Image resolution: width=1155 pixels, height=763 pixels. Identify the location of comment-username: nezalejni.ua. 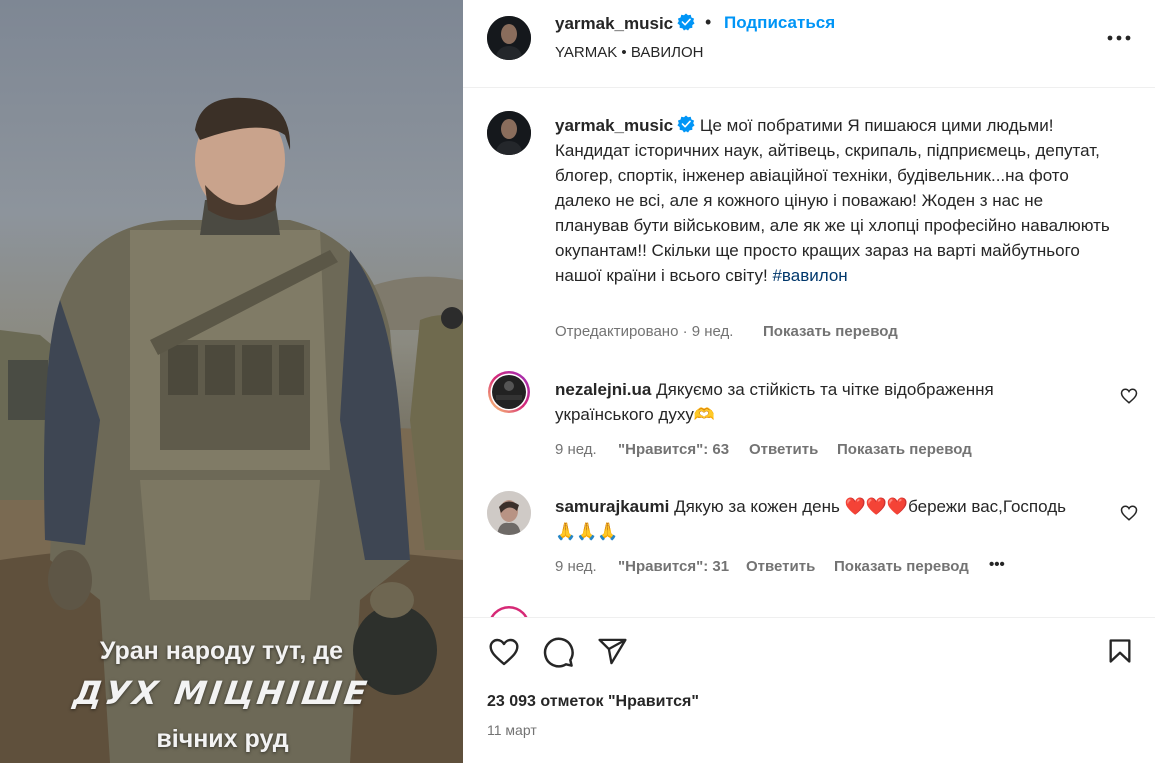
(603, 389).